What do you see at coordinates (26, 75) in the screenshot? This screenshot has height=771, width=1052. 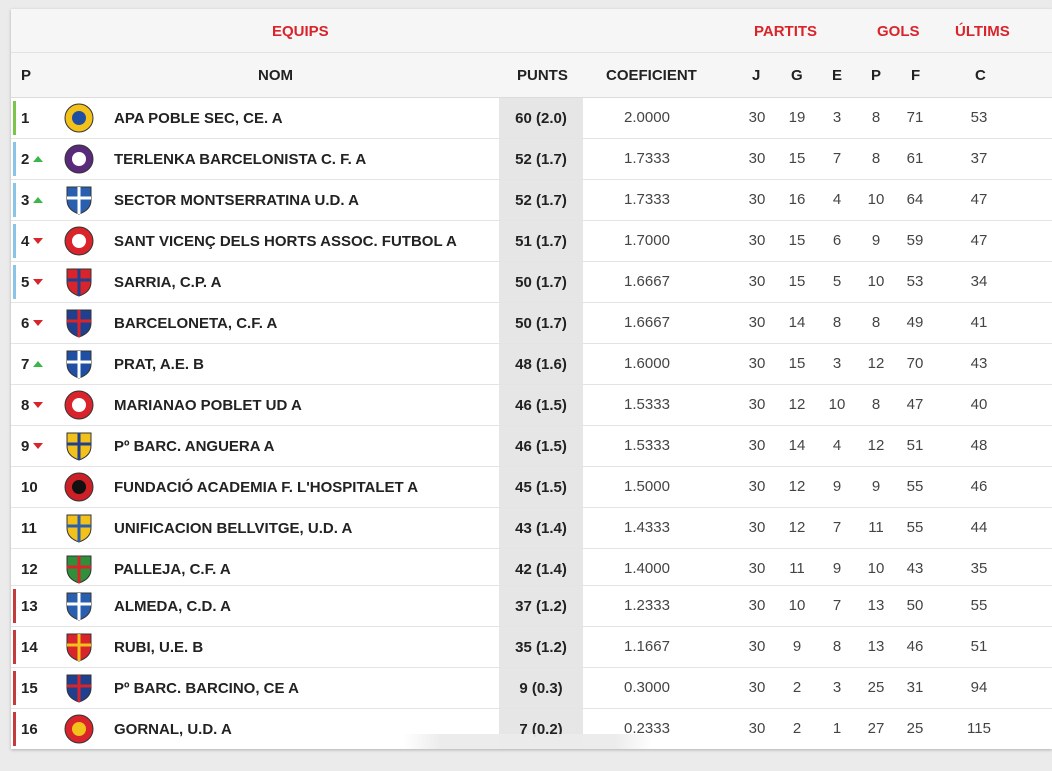 I see `col-p: P` at bounding box center [26, 75].